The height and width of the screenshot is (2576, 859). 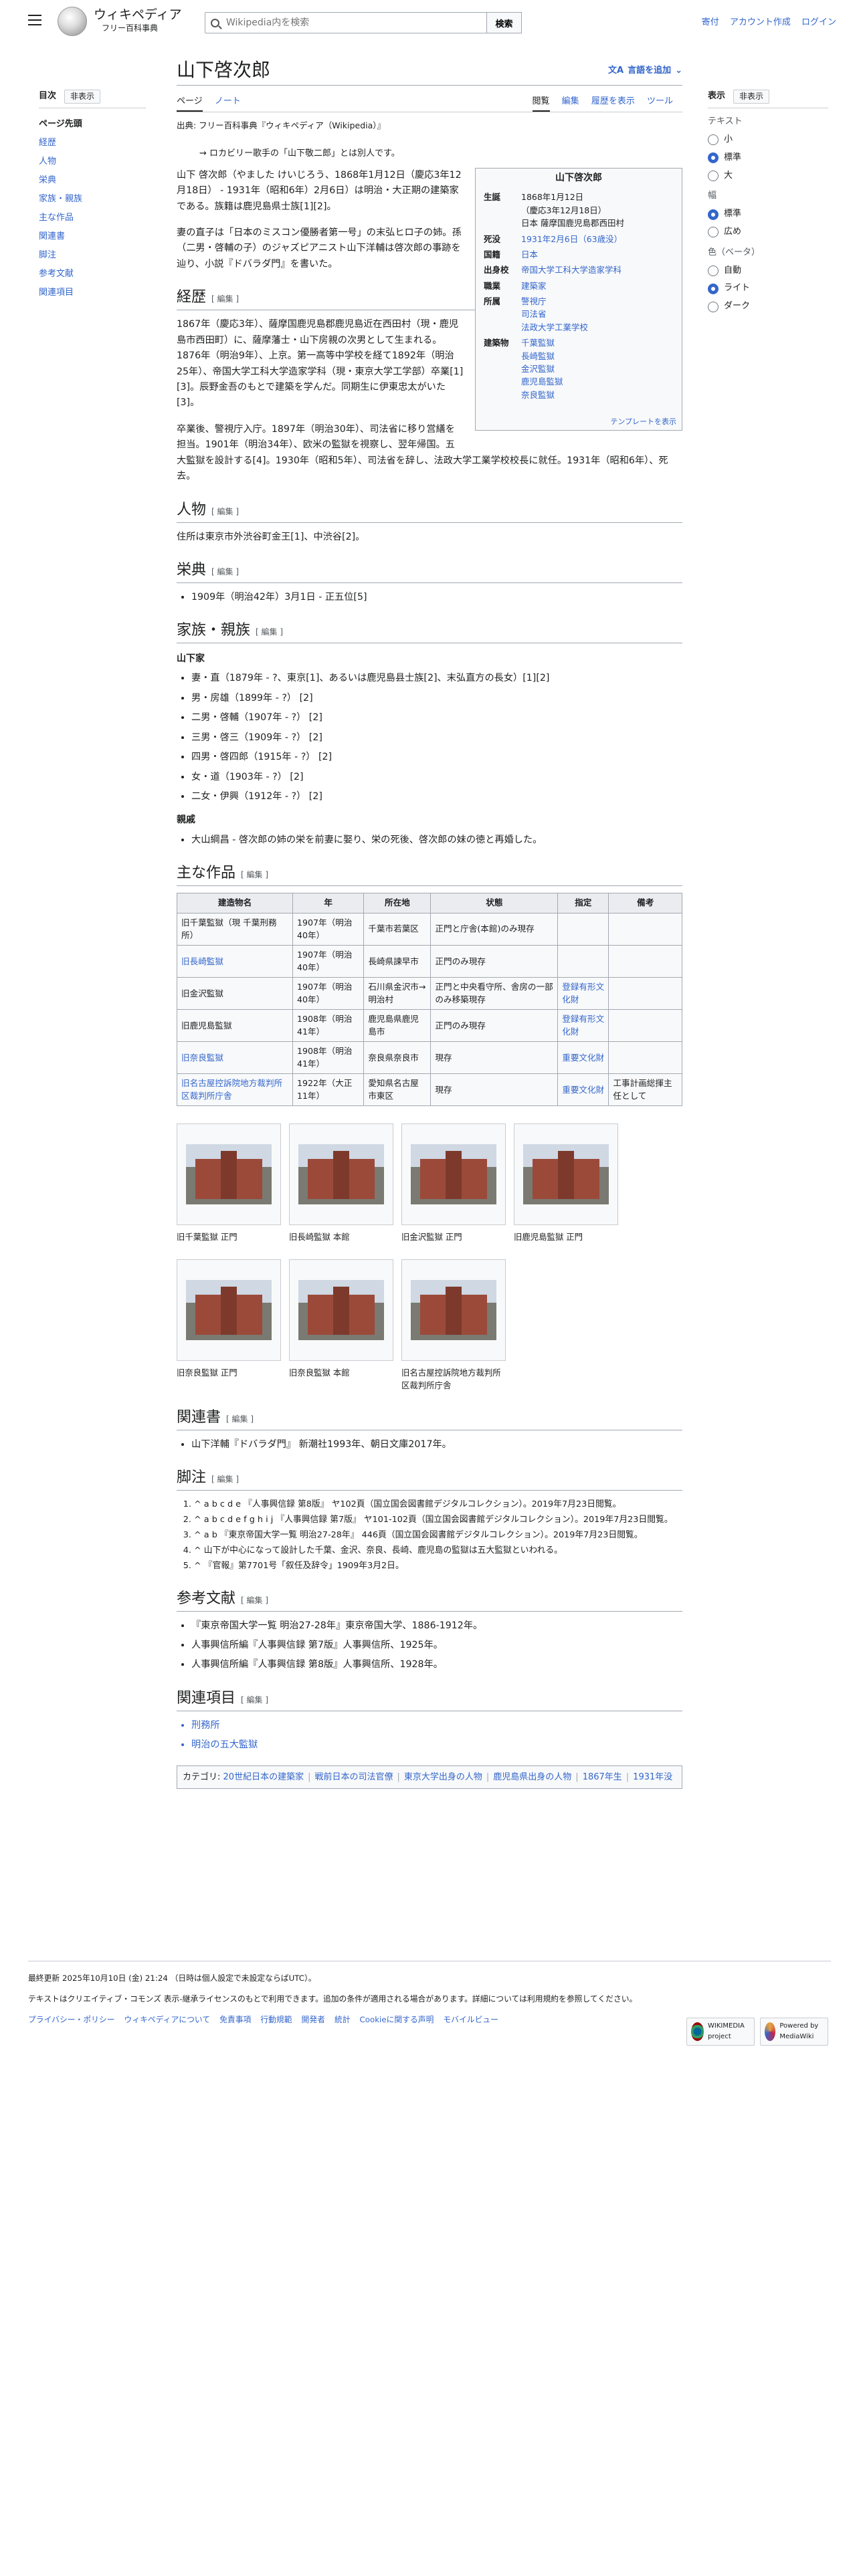 I want to click on wikimedia-badge: WIKIMEDIA project, so click(x=720, y=2032).